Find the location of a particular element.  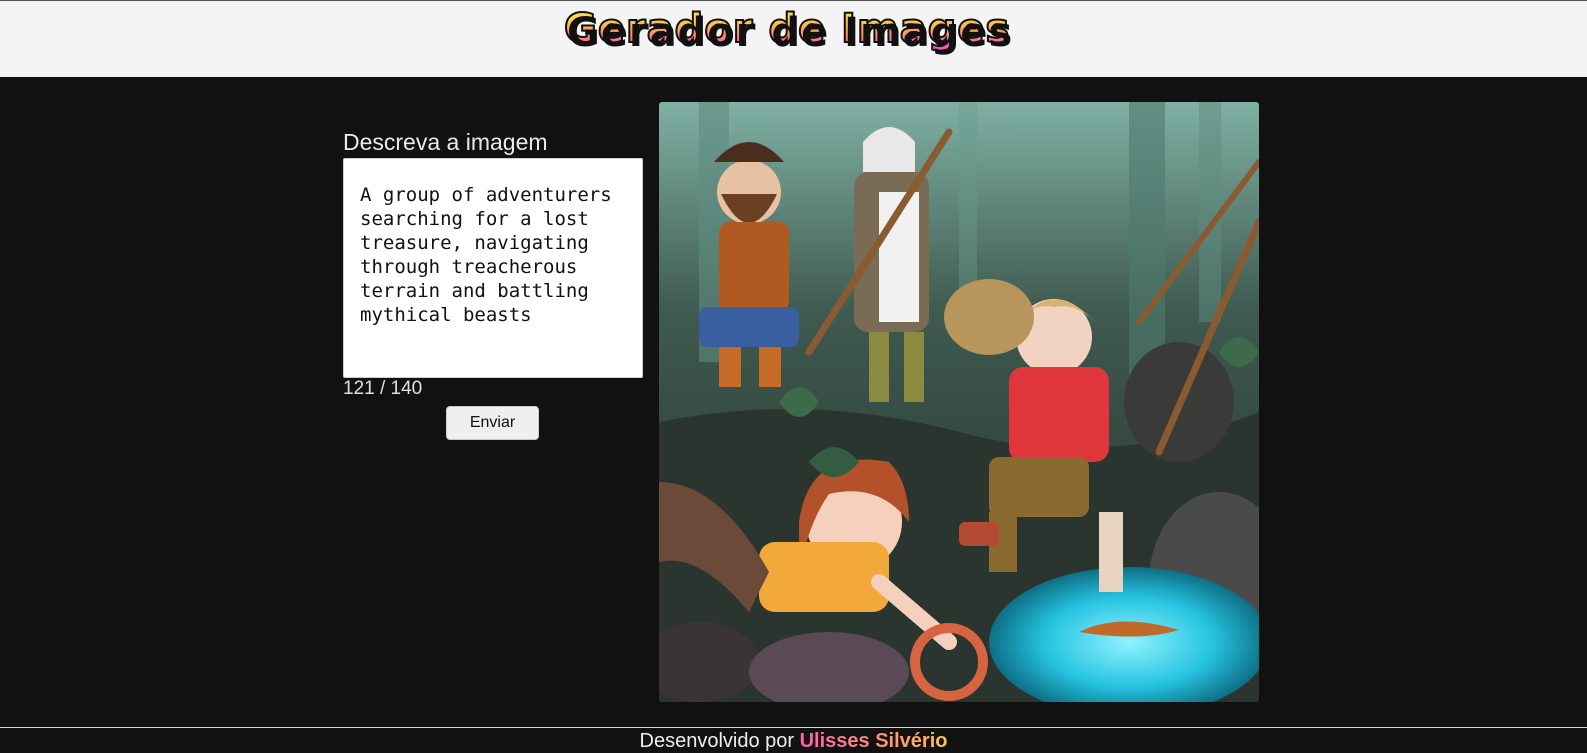

submit-button: Enviar is located at coordinates (492, 423).